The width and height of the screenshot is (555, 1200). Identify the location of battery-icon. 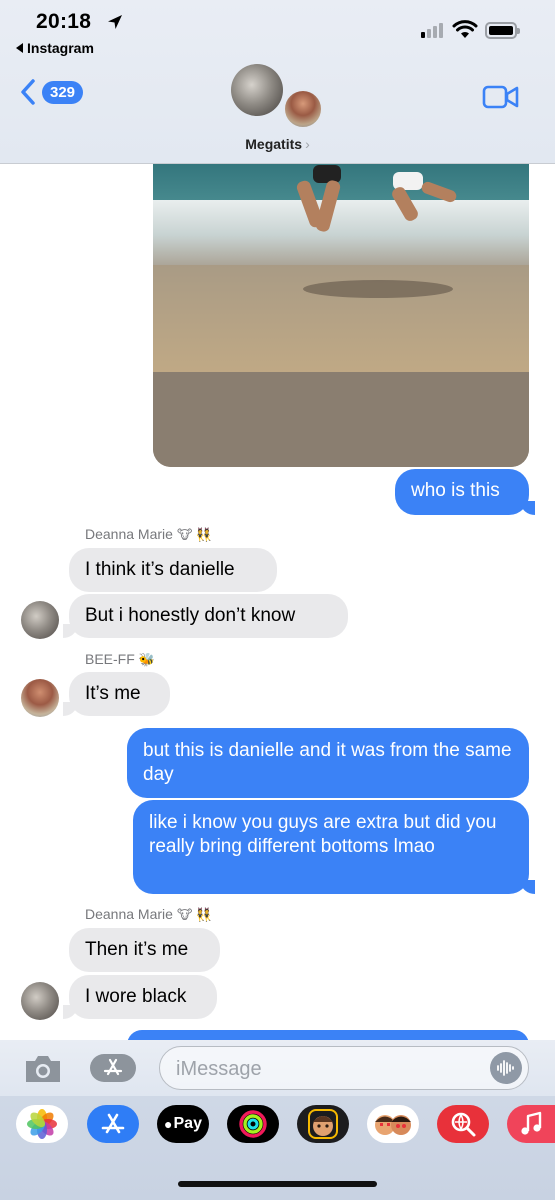
(502, 30).